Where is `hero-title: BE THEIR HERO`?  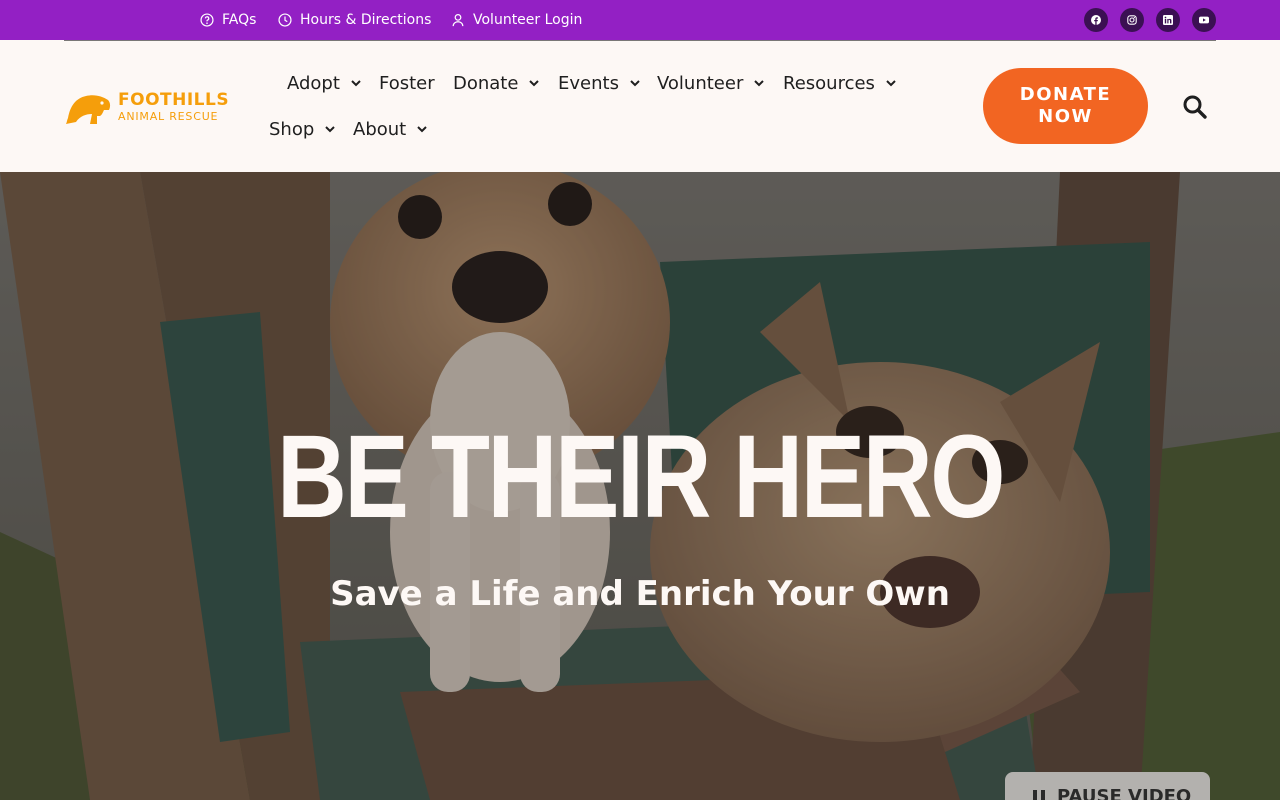
hero-title: BE THEIR HERO is located at coordinates (641, 477).